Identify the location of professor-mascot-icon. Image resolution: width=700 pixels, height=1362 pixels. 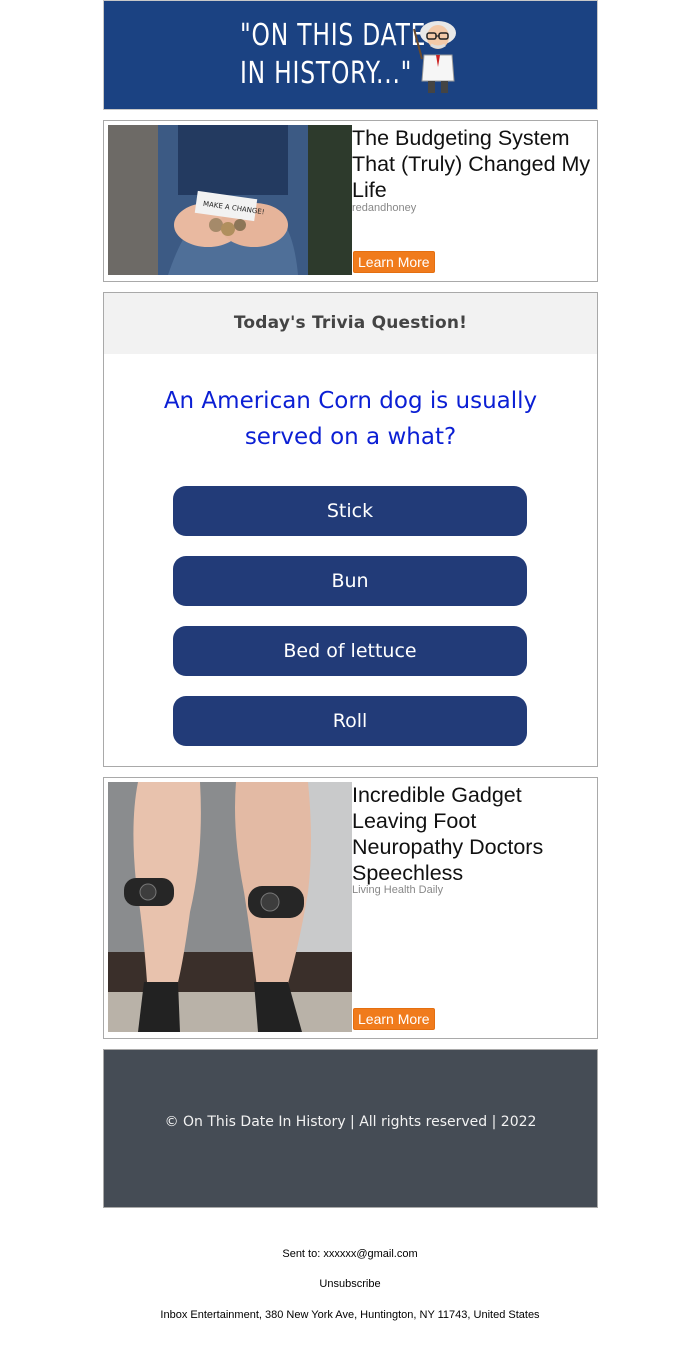
(434, 57).